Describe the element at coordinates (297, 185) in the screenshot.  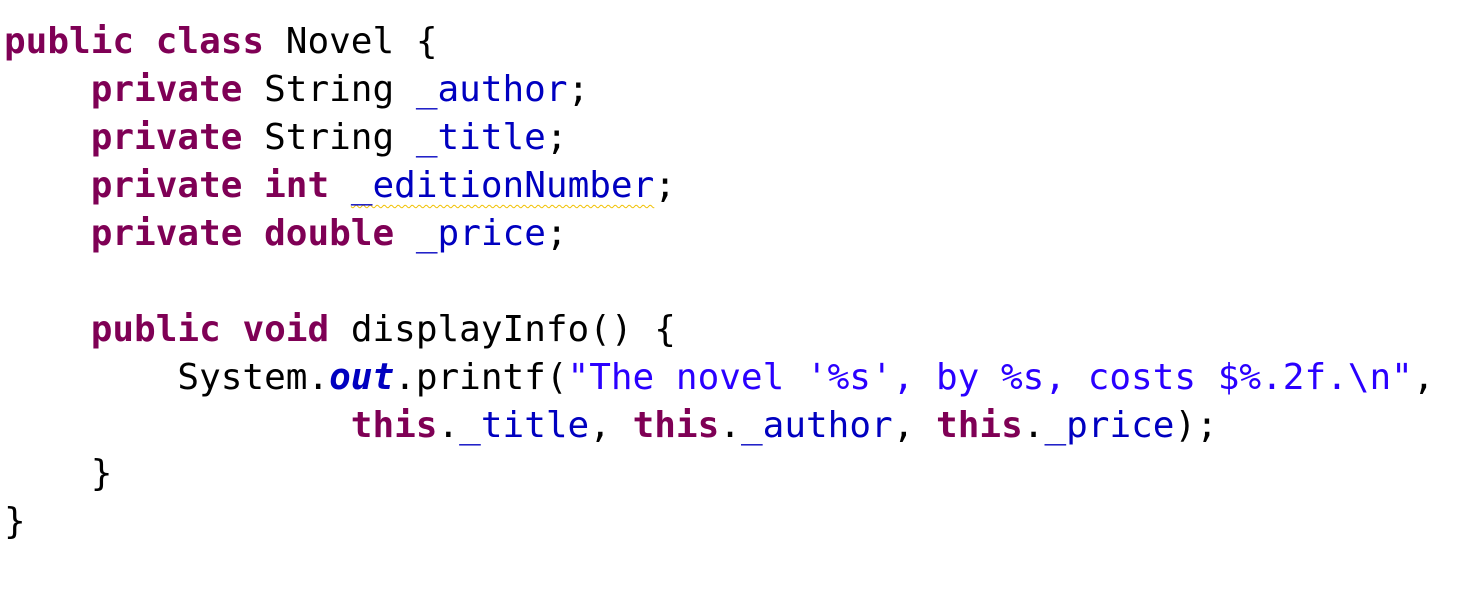
I see `code-token-keyword: int` at that location.